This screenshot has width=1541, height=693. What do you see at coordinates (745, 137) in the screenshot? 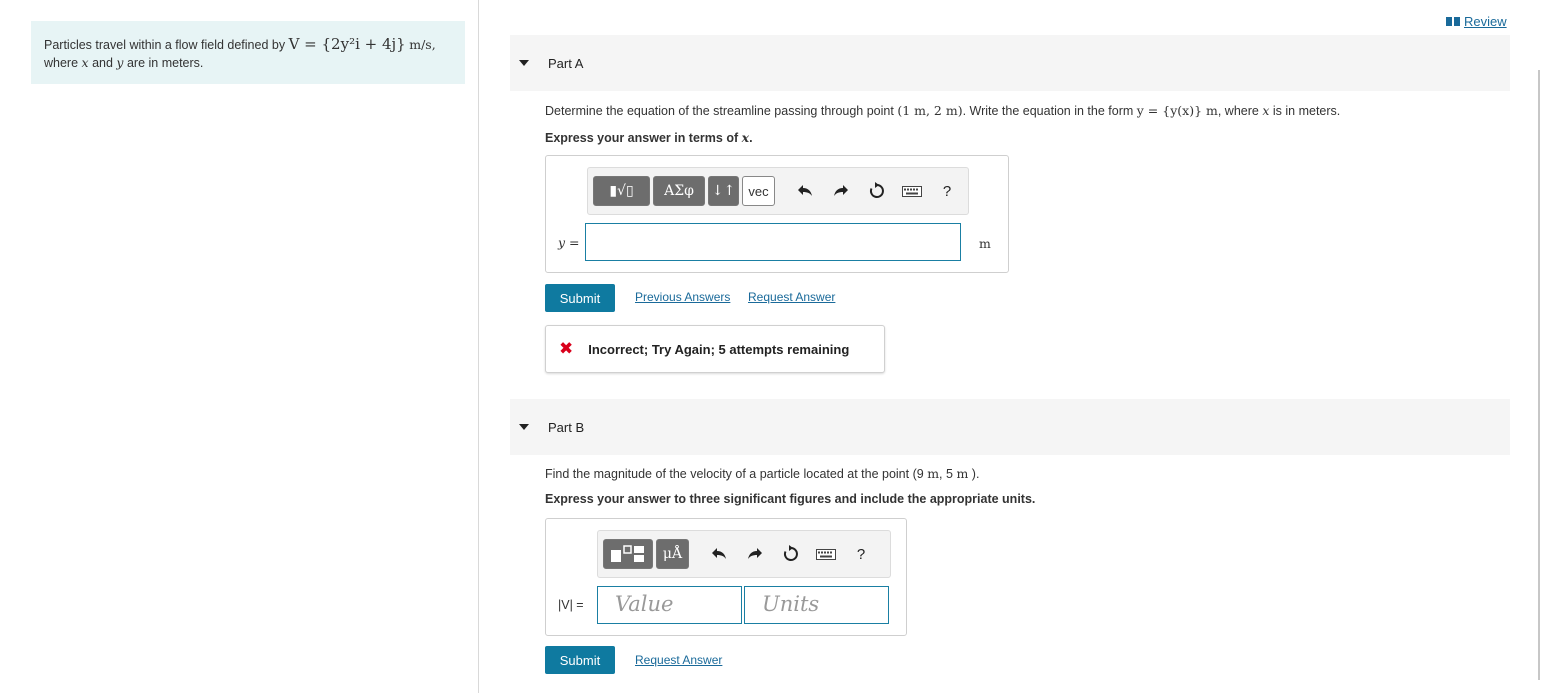
I see `part-a-instruction-var: x` at bounding box center [745, 137].